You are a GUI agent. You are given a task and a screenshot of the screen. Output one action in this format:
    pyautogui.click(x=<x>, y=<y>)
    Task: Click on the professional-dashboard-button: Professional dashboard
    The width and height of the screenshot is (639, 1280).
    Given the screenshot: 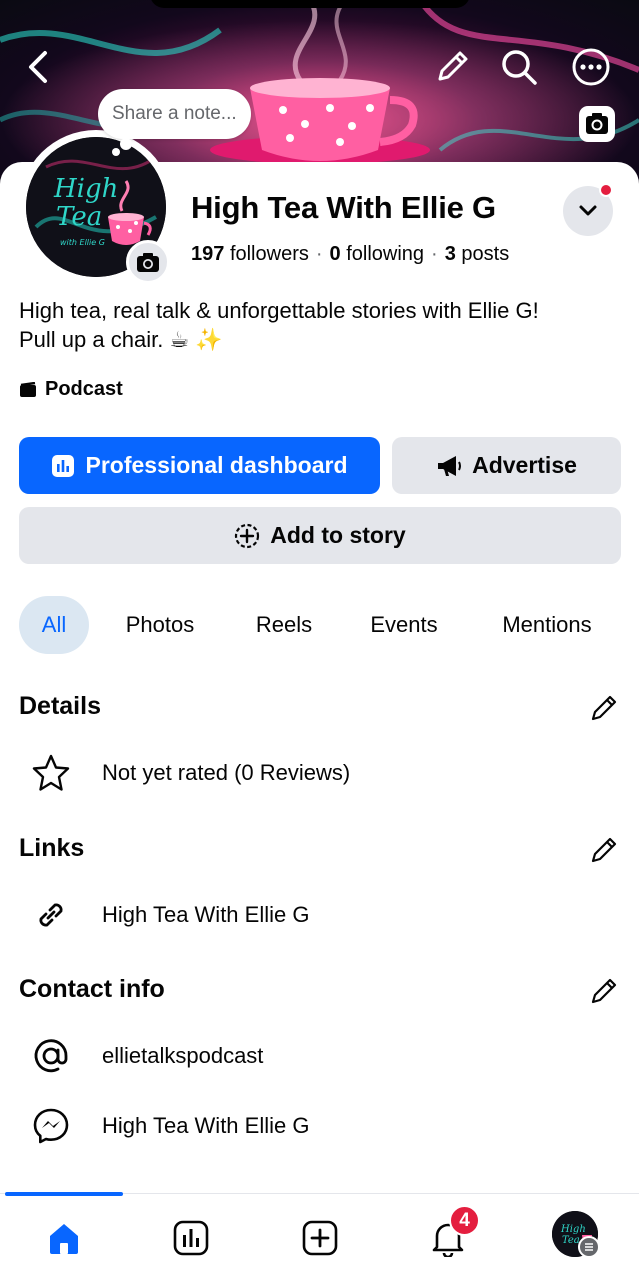 What is the action you would take?
    pyautogui.click(x=199, y=465)
    